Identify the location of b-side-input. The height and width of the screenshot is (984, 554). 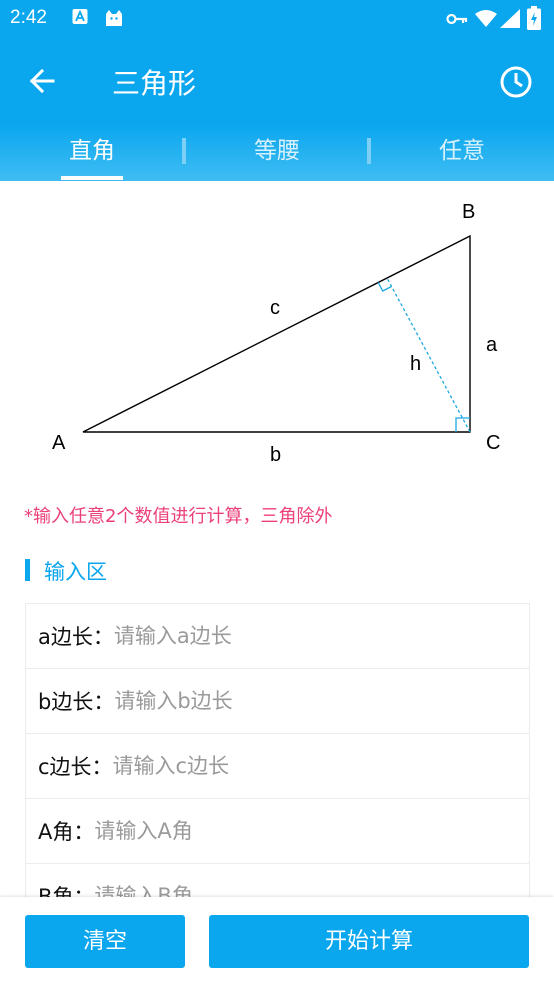
(294, 701).